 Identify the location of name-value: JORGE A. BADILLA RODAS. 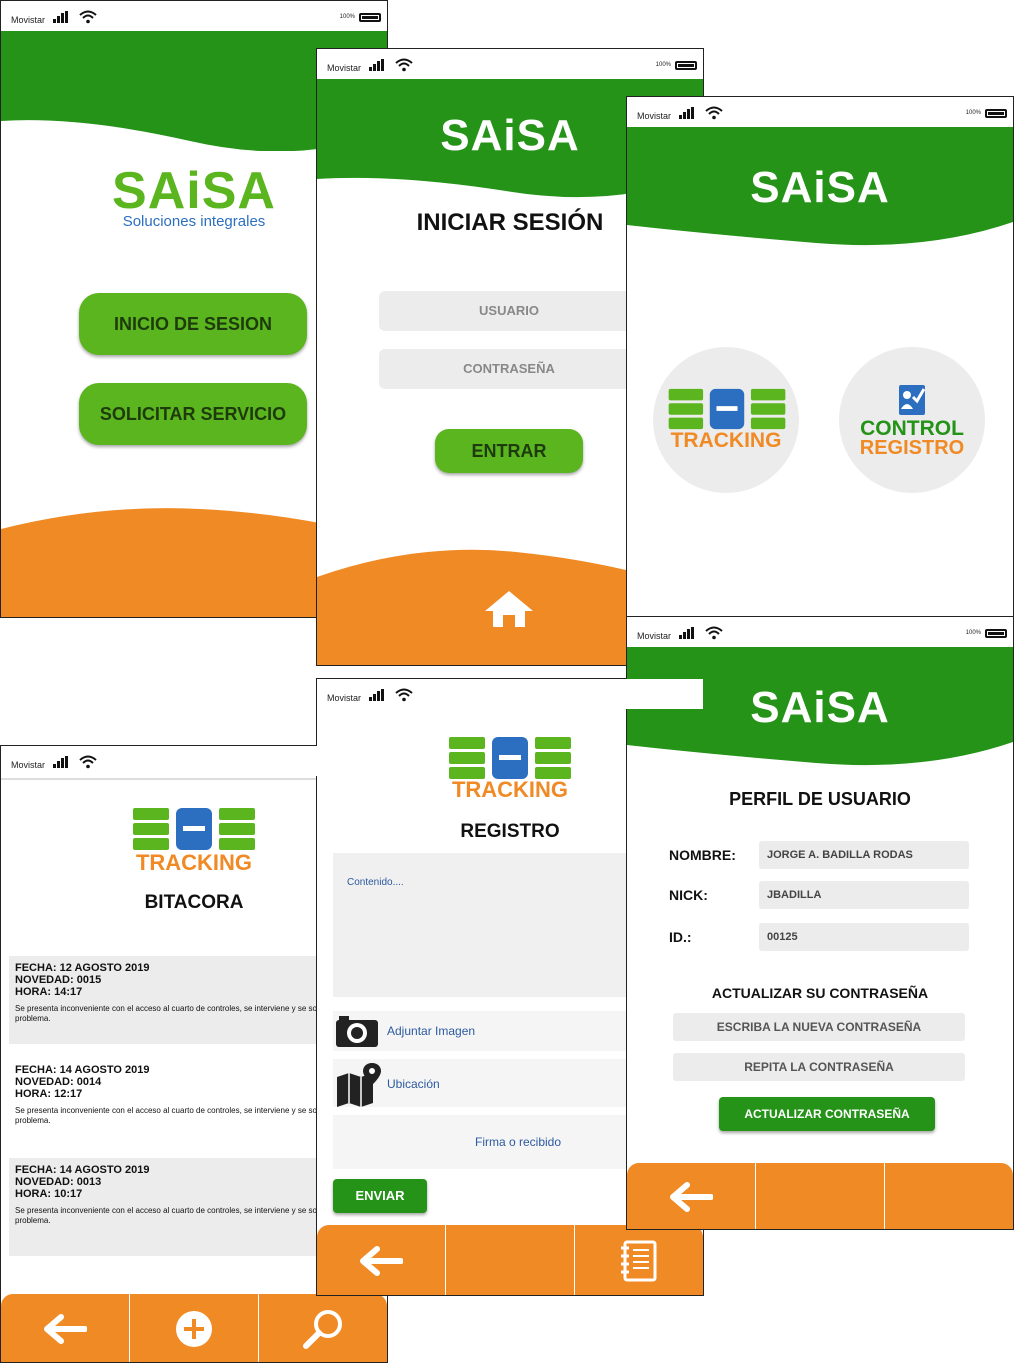
(864, 855).